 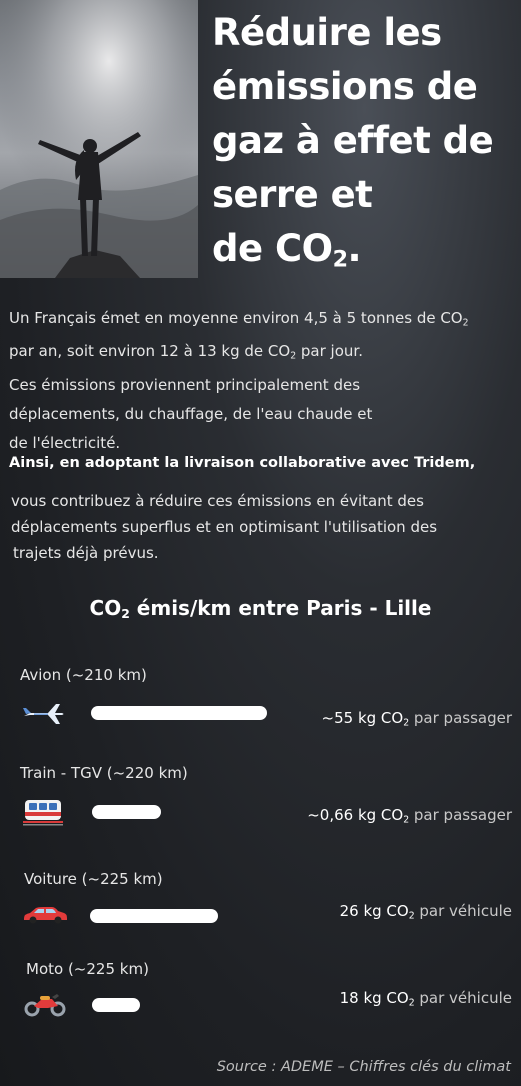 I want to click on value-label: 26 kg CO2 par véhicule, so click(x=426, y=911).